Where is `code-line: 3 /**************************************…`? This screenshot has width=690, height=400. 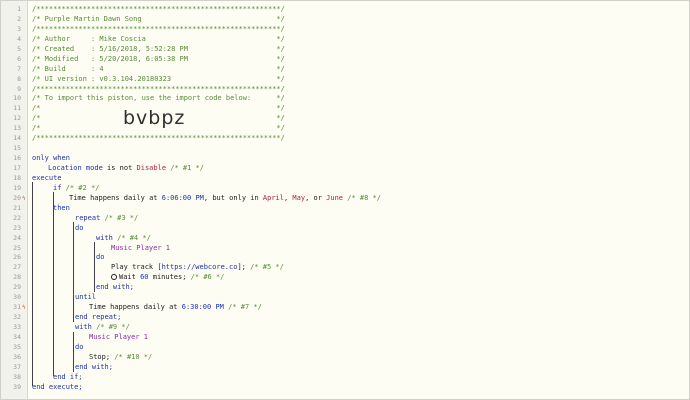 code-line: 3 /**************************************… is located at coordinates (345, 30).